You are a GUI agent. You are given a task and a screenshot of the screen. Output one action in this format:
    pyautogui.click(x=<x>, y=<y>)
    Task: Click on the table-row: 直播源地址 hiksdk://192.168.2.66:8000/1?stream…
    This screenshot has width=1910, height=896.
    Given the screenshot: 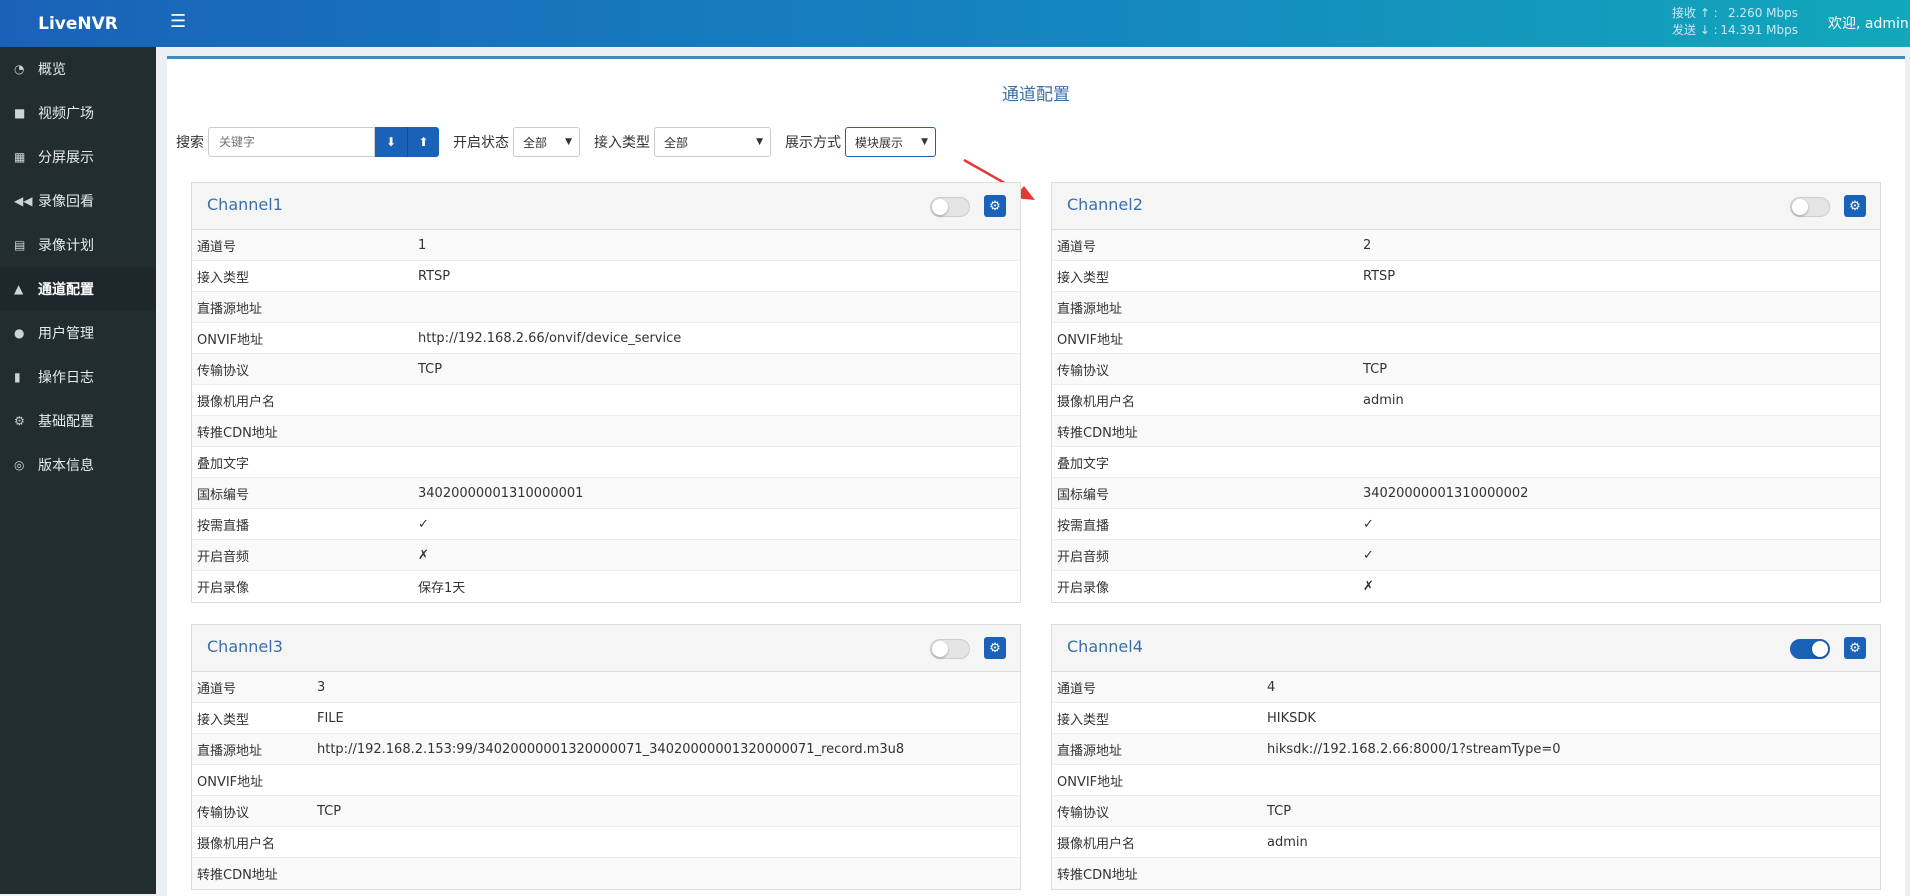 What is the action you would take?
    pyautogui.click(x=1466, y=749)
    